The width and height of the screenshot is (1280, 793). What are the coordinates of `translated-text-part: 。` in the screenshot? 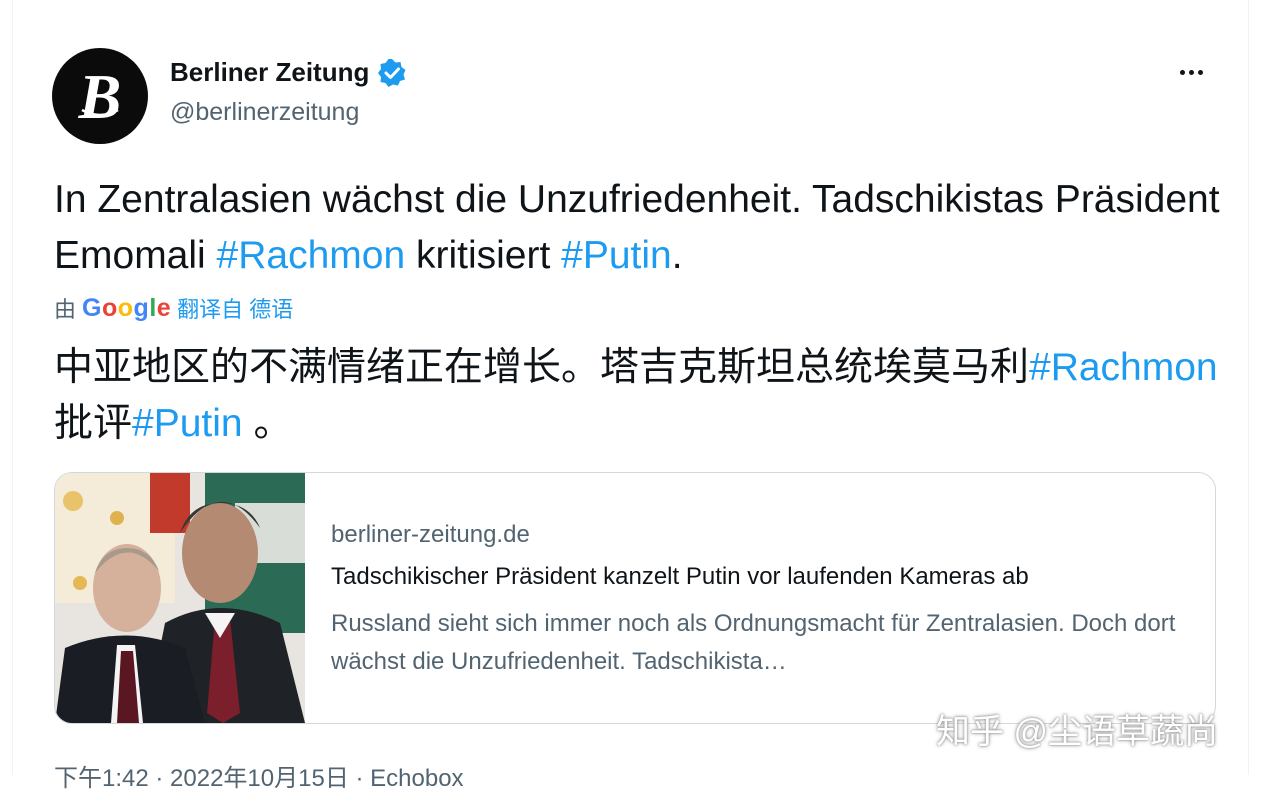 It's located at (267, 423).